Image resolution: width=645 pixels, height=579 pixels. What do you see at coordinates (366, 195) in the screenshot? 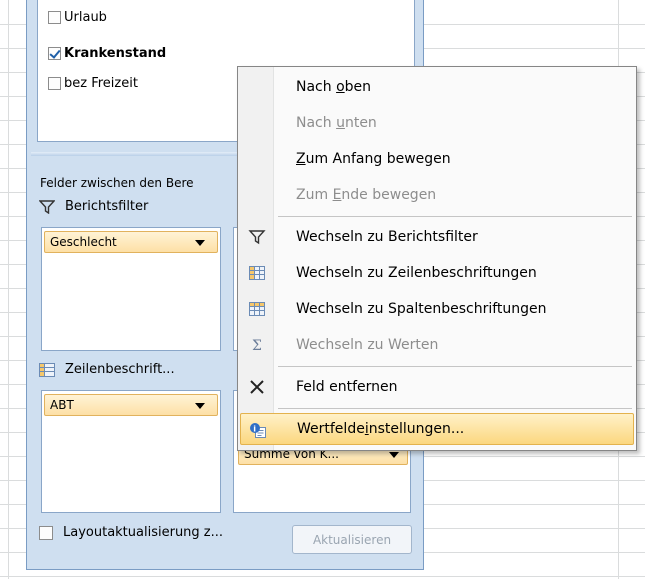
I see `menu-item-label: Zum Ende bewegen` at bounding box center [366, 195].